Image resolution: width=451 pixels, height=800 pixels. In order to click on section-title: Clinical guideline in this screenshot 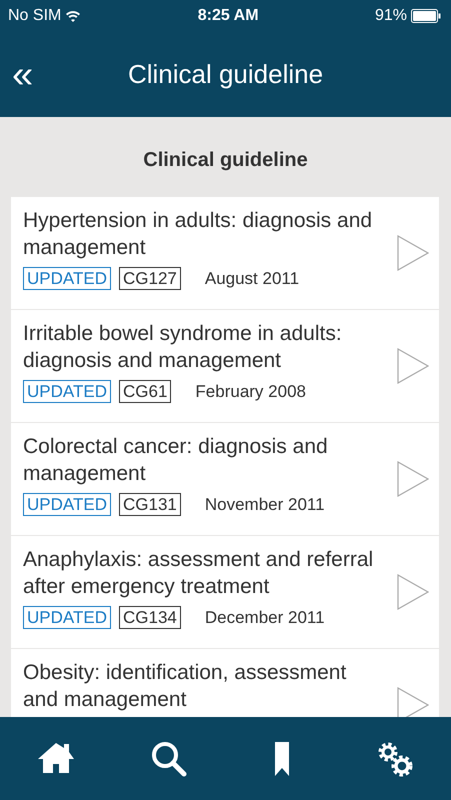, I will do `click(225, 160)`.